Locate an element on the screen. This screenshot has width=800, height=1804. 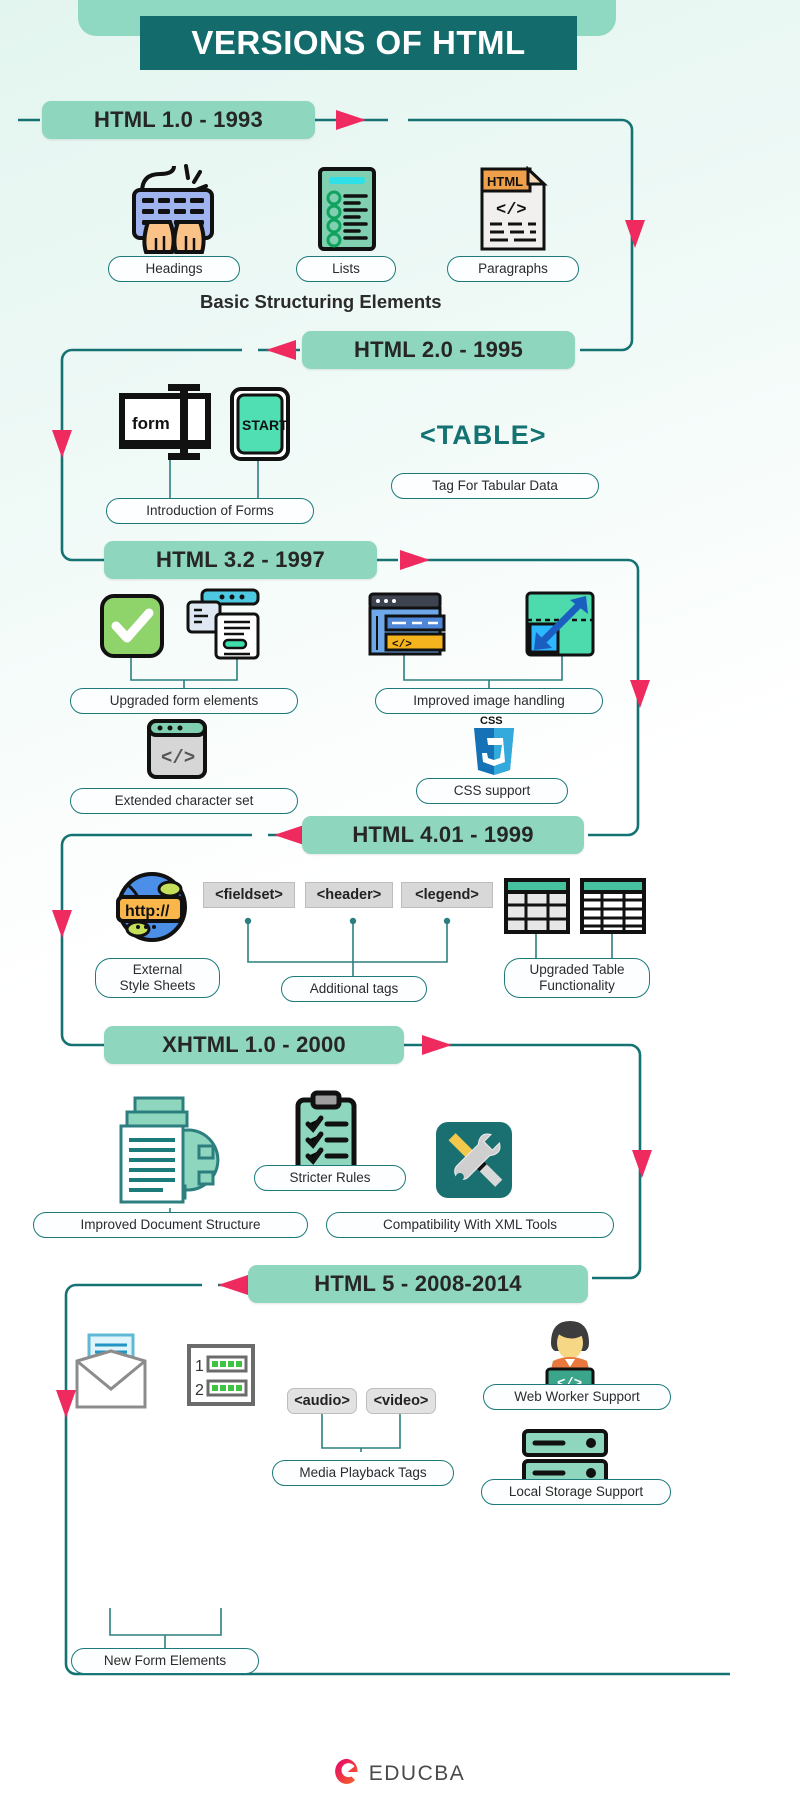
label-css-support: CSS support is located at coordinates (492, 791).